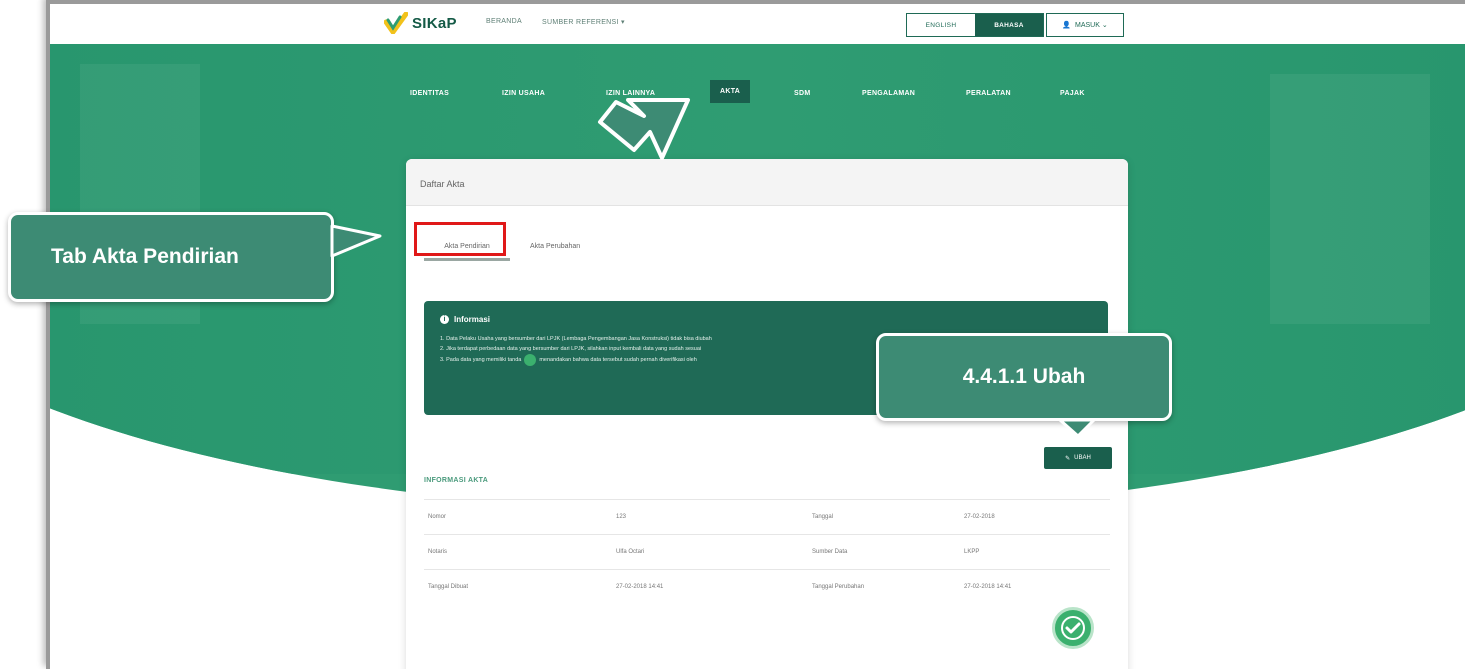 This screenshot has width=1465, height=669. Describe the element at coordinates (630, 93) in the screenshot. I see `tab-izin-lainnya: IZIN LAINNYA` at that location.